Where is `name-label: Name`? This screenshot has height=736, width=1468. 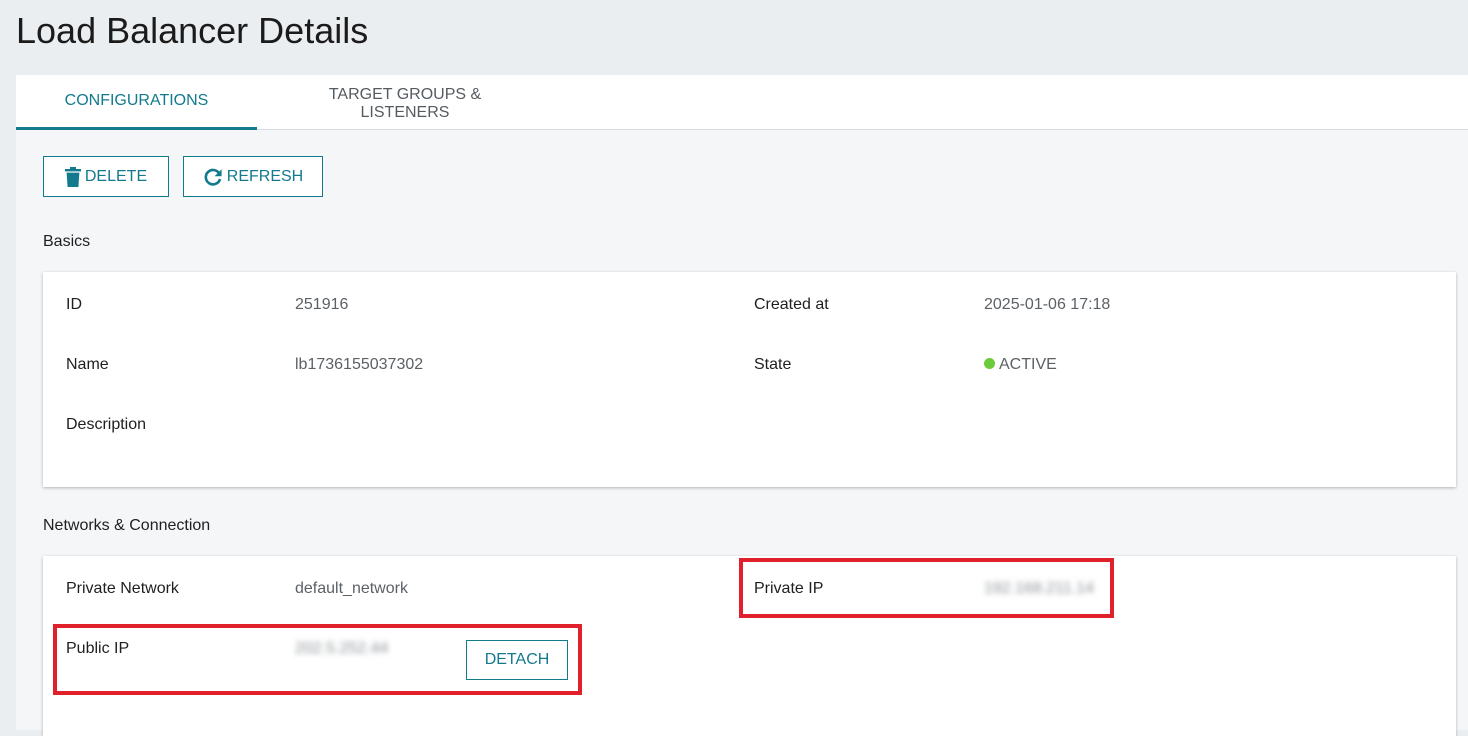 name-label: Name is located at coordinates (87, 364).